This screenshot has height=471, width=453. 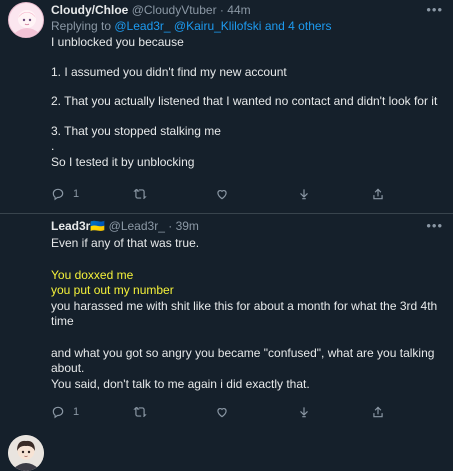 I want to click on highlighted-line: You doxxed me, so click(x=92, y=274).